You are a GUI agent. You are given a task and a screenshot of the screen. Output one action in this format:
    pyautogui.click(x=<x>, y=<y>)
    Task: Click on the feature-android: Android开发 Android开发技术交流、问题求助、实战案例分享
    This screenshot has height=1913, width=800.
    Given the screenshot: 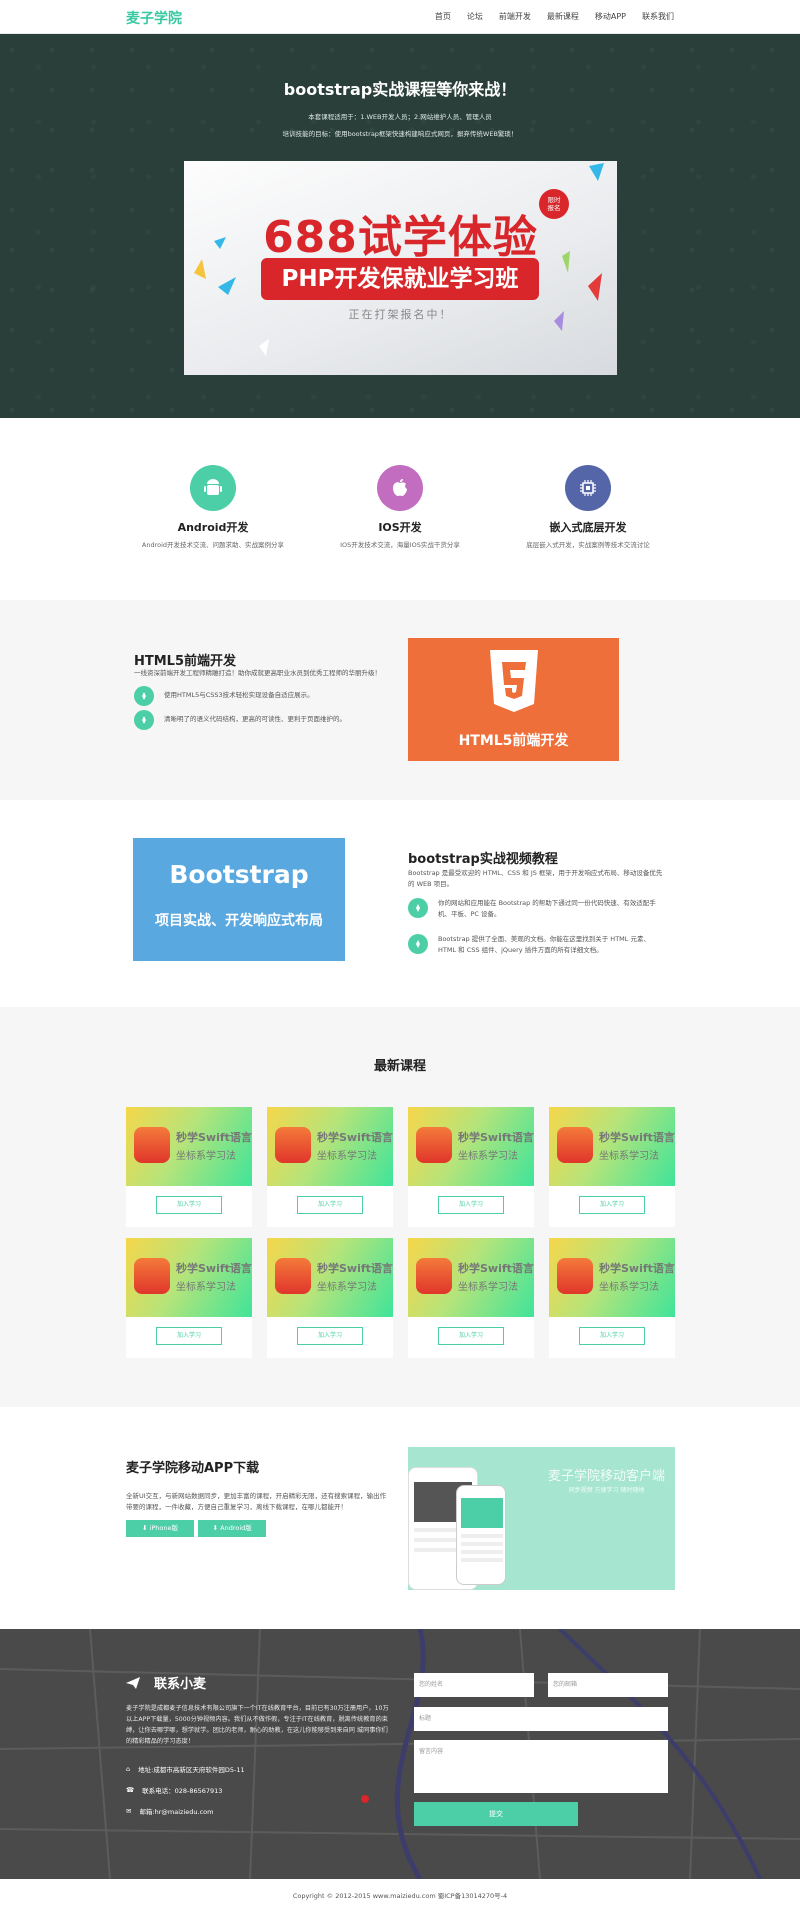 What is the action you would take?
    pyautogui.click(x=213, y=507)
    